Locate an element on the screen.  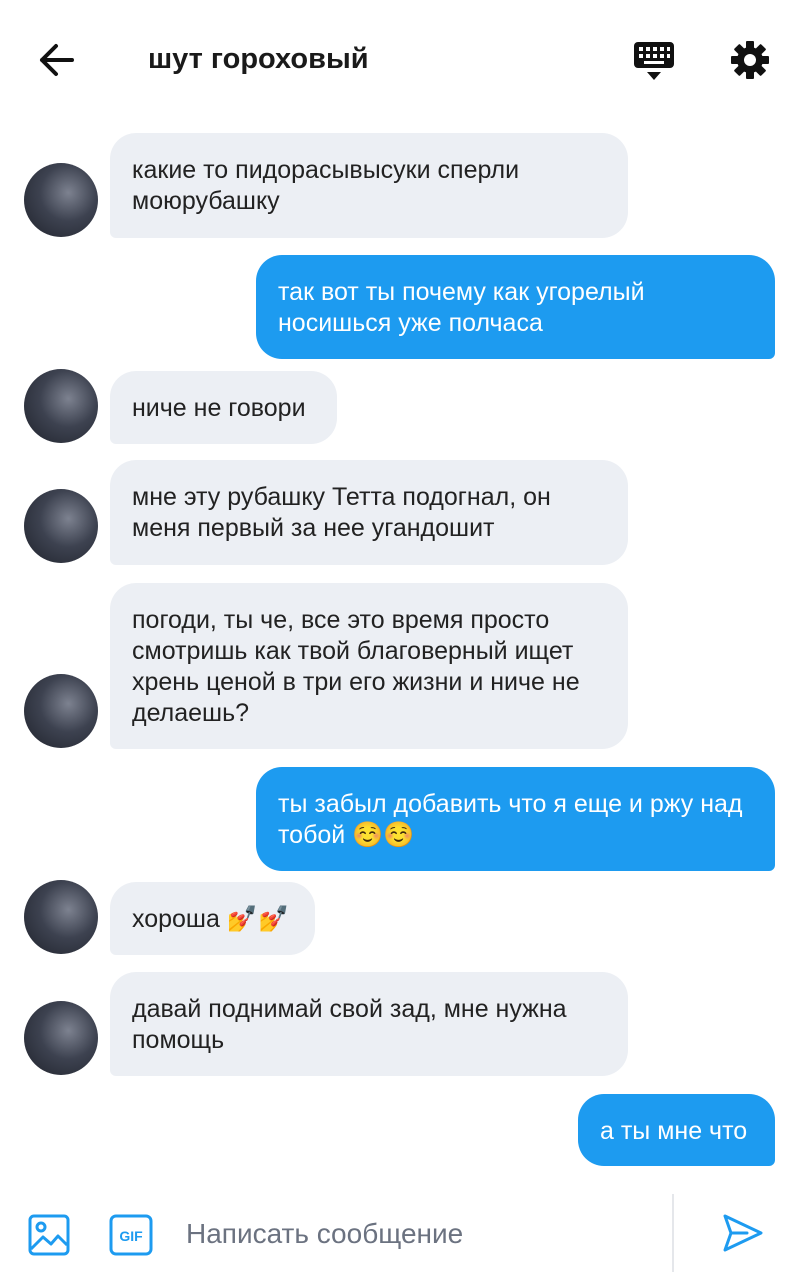
message-incoming: хороша 💅💅 is located at coordinates (212, 918).